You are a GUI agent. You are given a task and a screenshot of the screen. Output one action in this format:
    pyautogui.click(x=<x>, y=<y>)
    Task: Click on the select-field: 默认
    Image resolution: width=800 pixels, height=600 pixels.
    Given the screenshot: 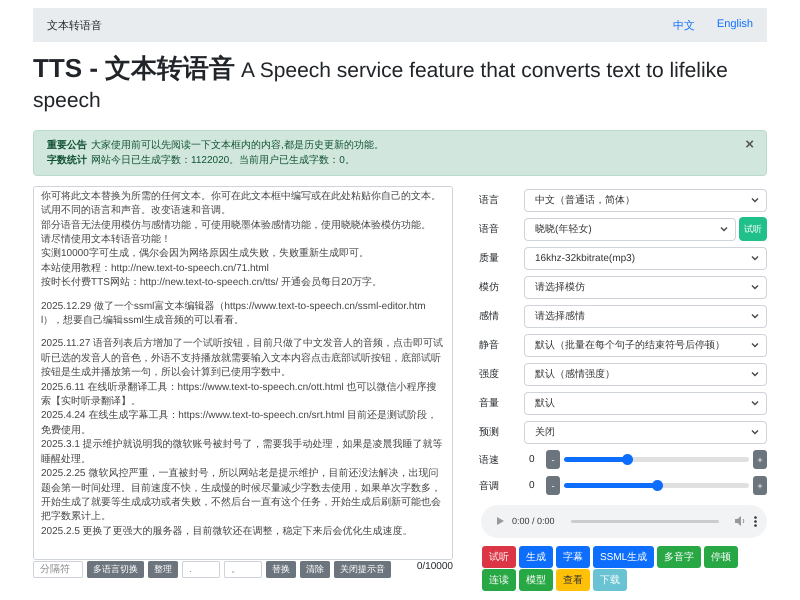 What is the action you would take?
    pyautogui.click(x=645, y=403)
    